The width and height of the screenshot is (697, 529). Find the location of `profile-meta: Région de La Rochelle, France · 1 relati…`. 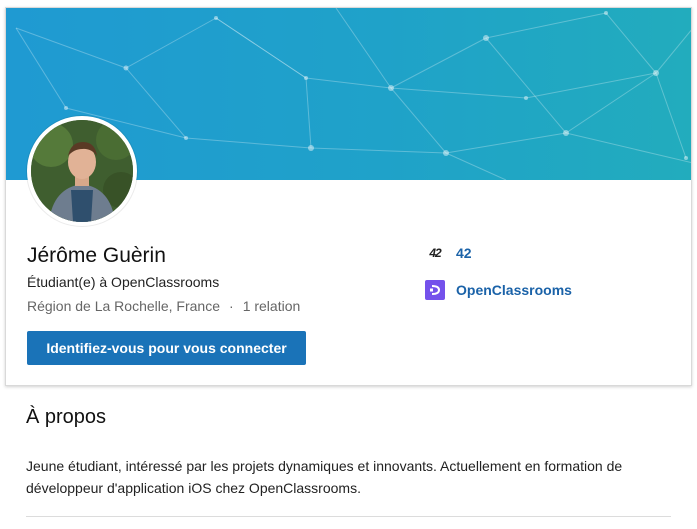

profile-meta: Région de La Rochelle, France · 1 relati… is located at coordinates (163, 306).